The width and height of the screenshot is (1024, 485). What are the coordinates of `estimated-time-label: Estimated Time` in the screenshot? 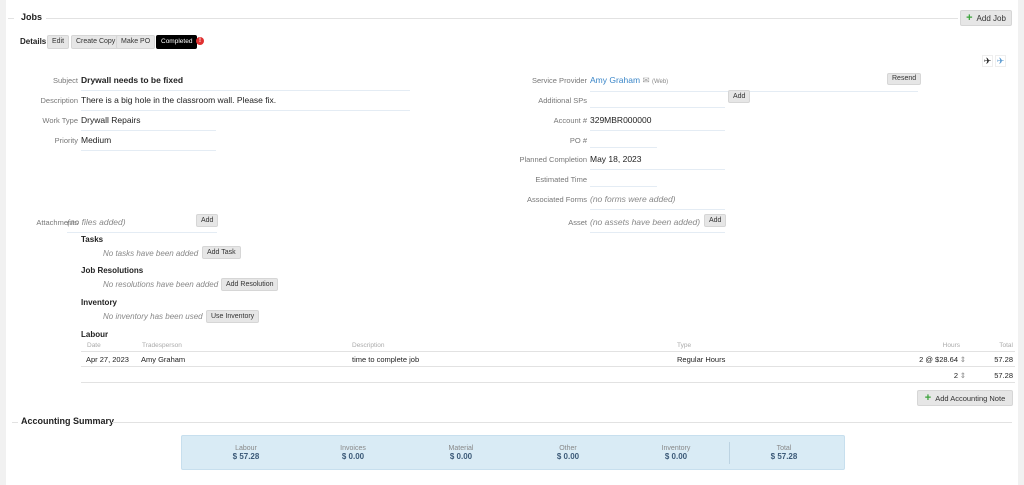 It's located at (561, 179).